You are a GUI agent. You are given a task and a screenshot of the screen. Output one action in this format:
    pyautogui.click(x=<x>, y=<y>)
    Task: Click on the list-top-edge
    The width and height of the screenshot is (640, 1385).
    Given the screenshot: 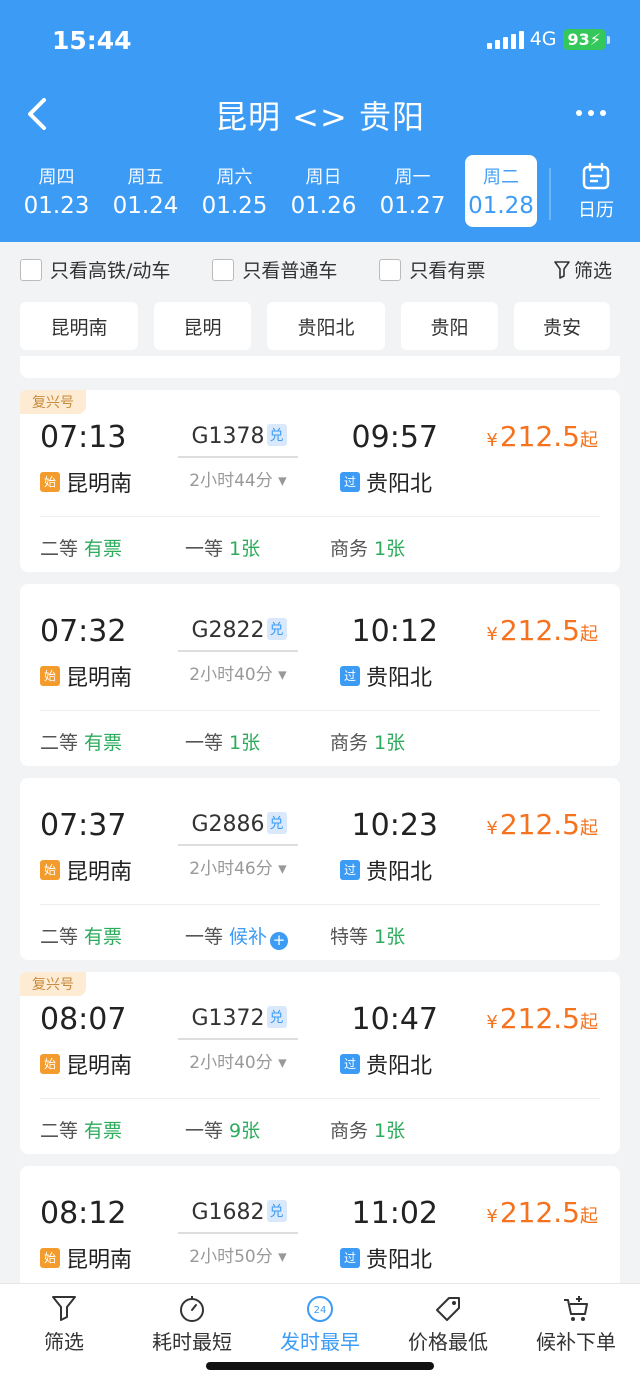 What is the action you would take?
    pyautogui.click(x=320, y=367)
    